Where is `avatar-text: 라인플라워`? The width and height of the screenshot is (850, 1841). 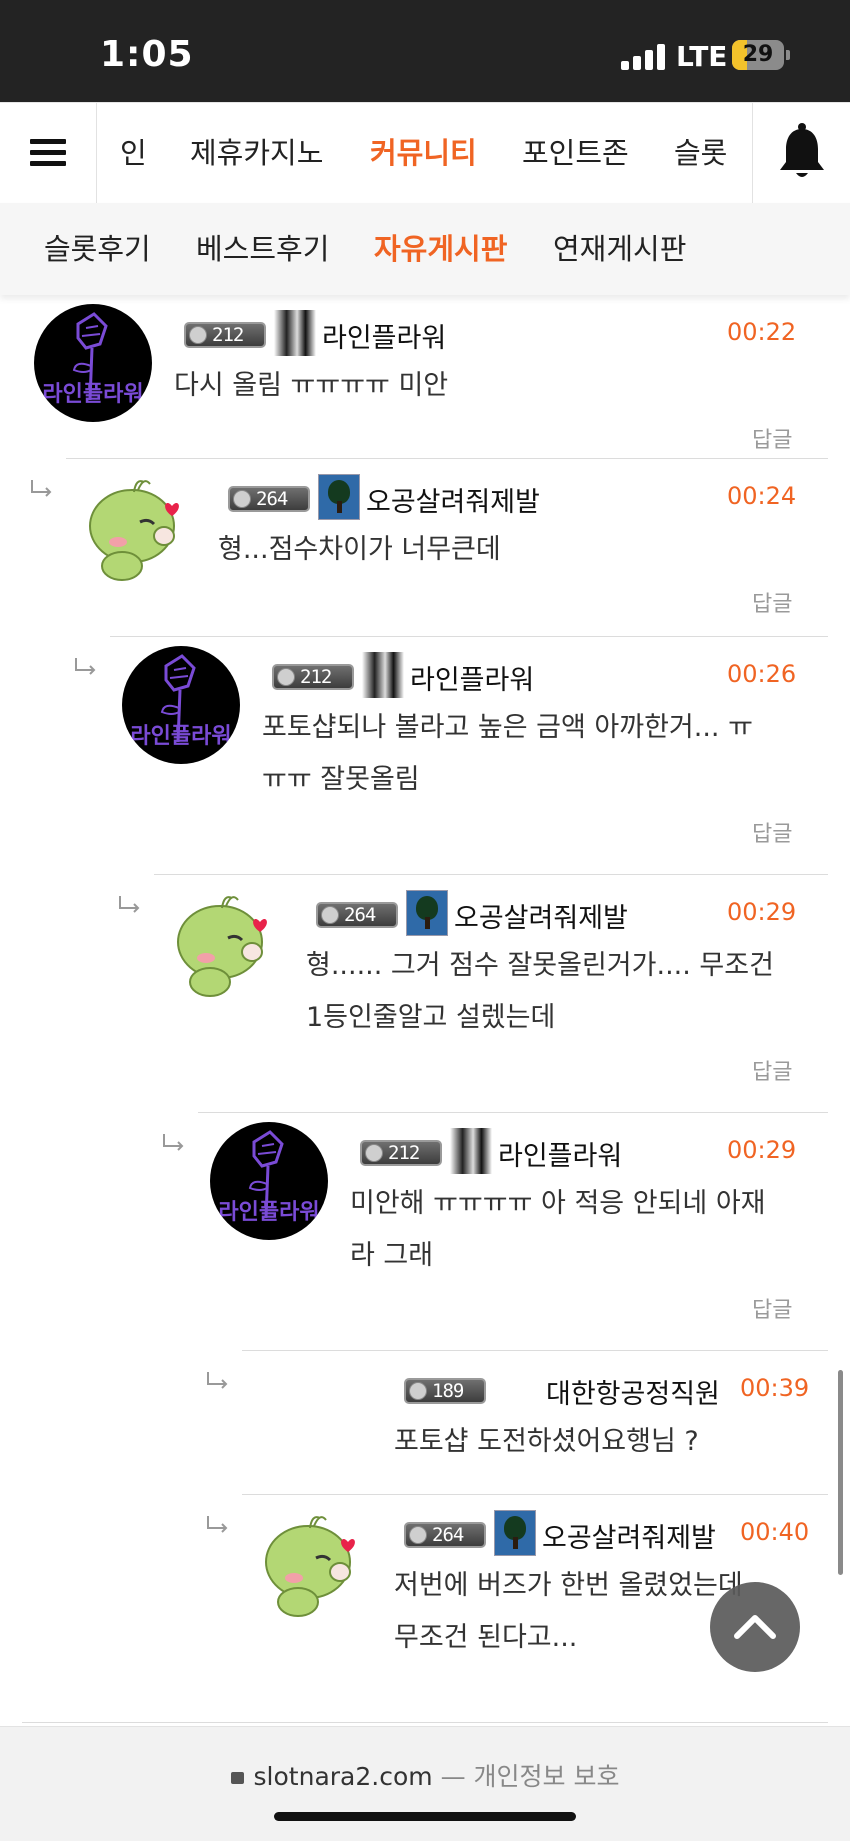 avatar-text: 라인플라워 is located at coordinates (269, 1212).